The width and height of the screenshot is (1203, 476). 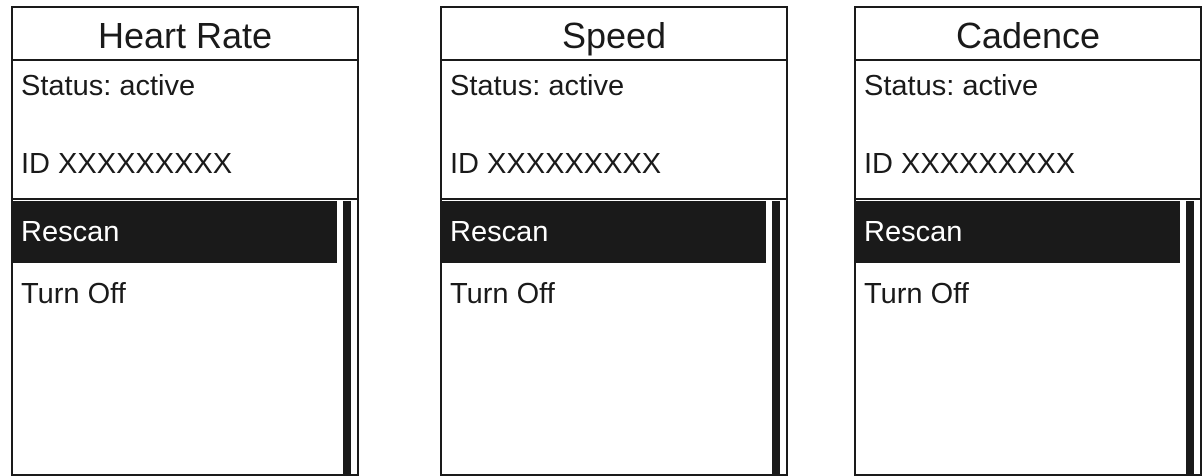 I want to click on screen-title: Cadence, so click(x=1028, y=35).